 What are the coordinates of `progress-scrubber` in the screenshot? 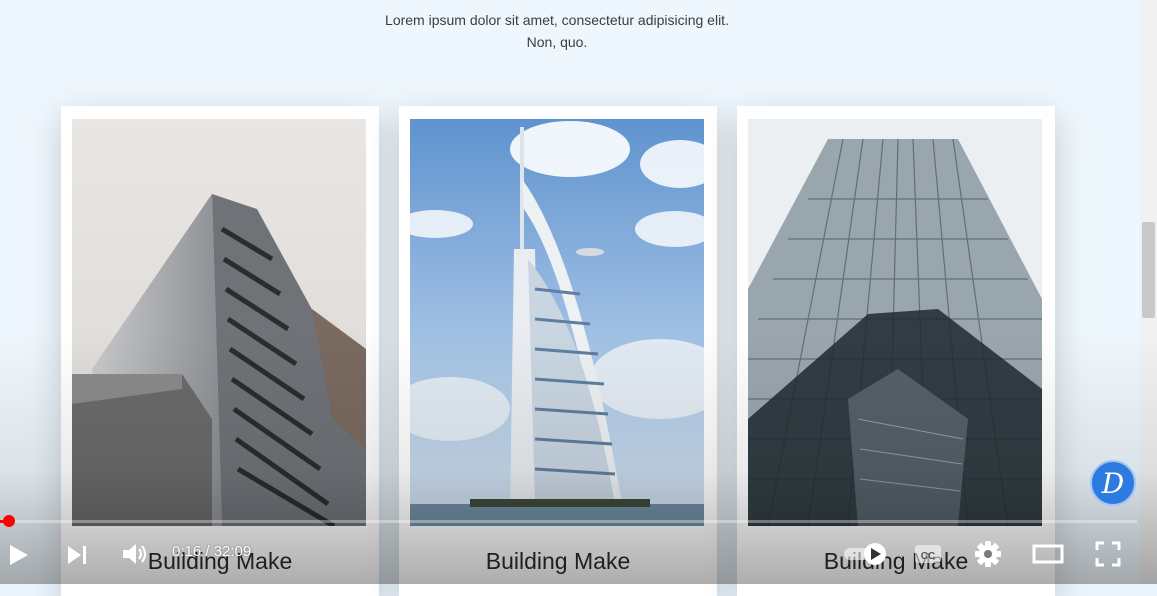 It's located at (9, 521).